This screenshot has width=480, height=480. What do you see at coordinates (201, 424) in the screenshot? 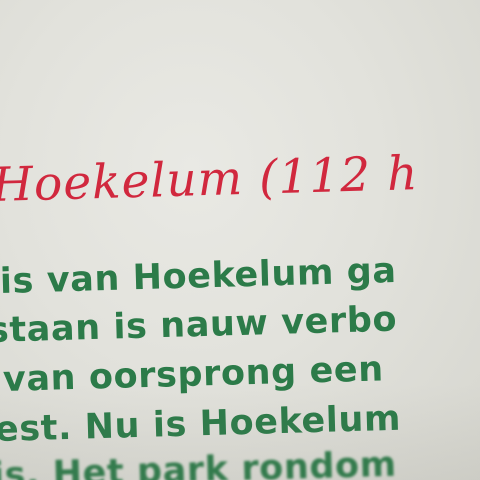
I see `sign-text-line: est. Nu is Hoekelum` at bounding box center [201, 424].